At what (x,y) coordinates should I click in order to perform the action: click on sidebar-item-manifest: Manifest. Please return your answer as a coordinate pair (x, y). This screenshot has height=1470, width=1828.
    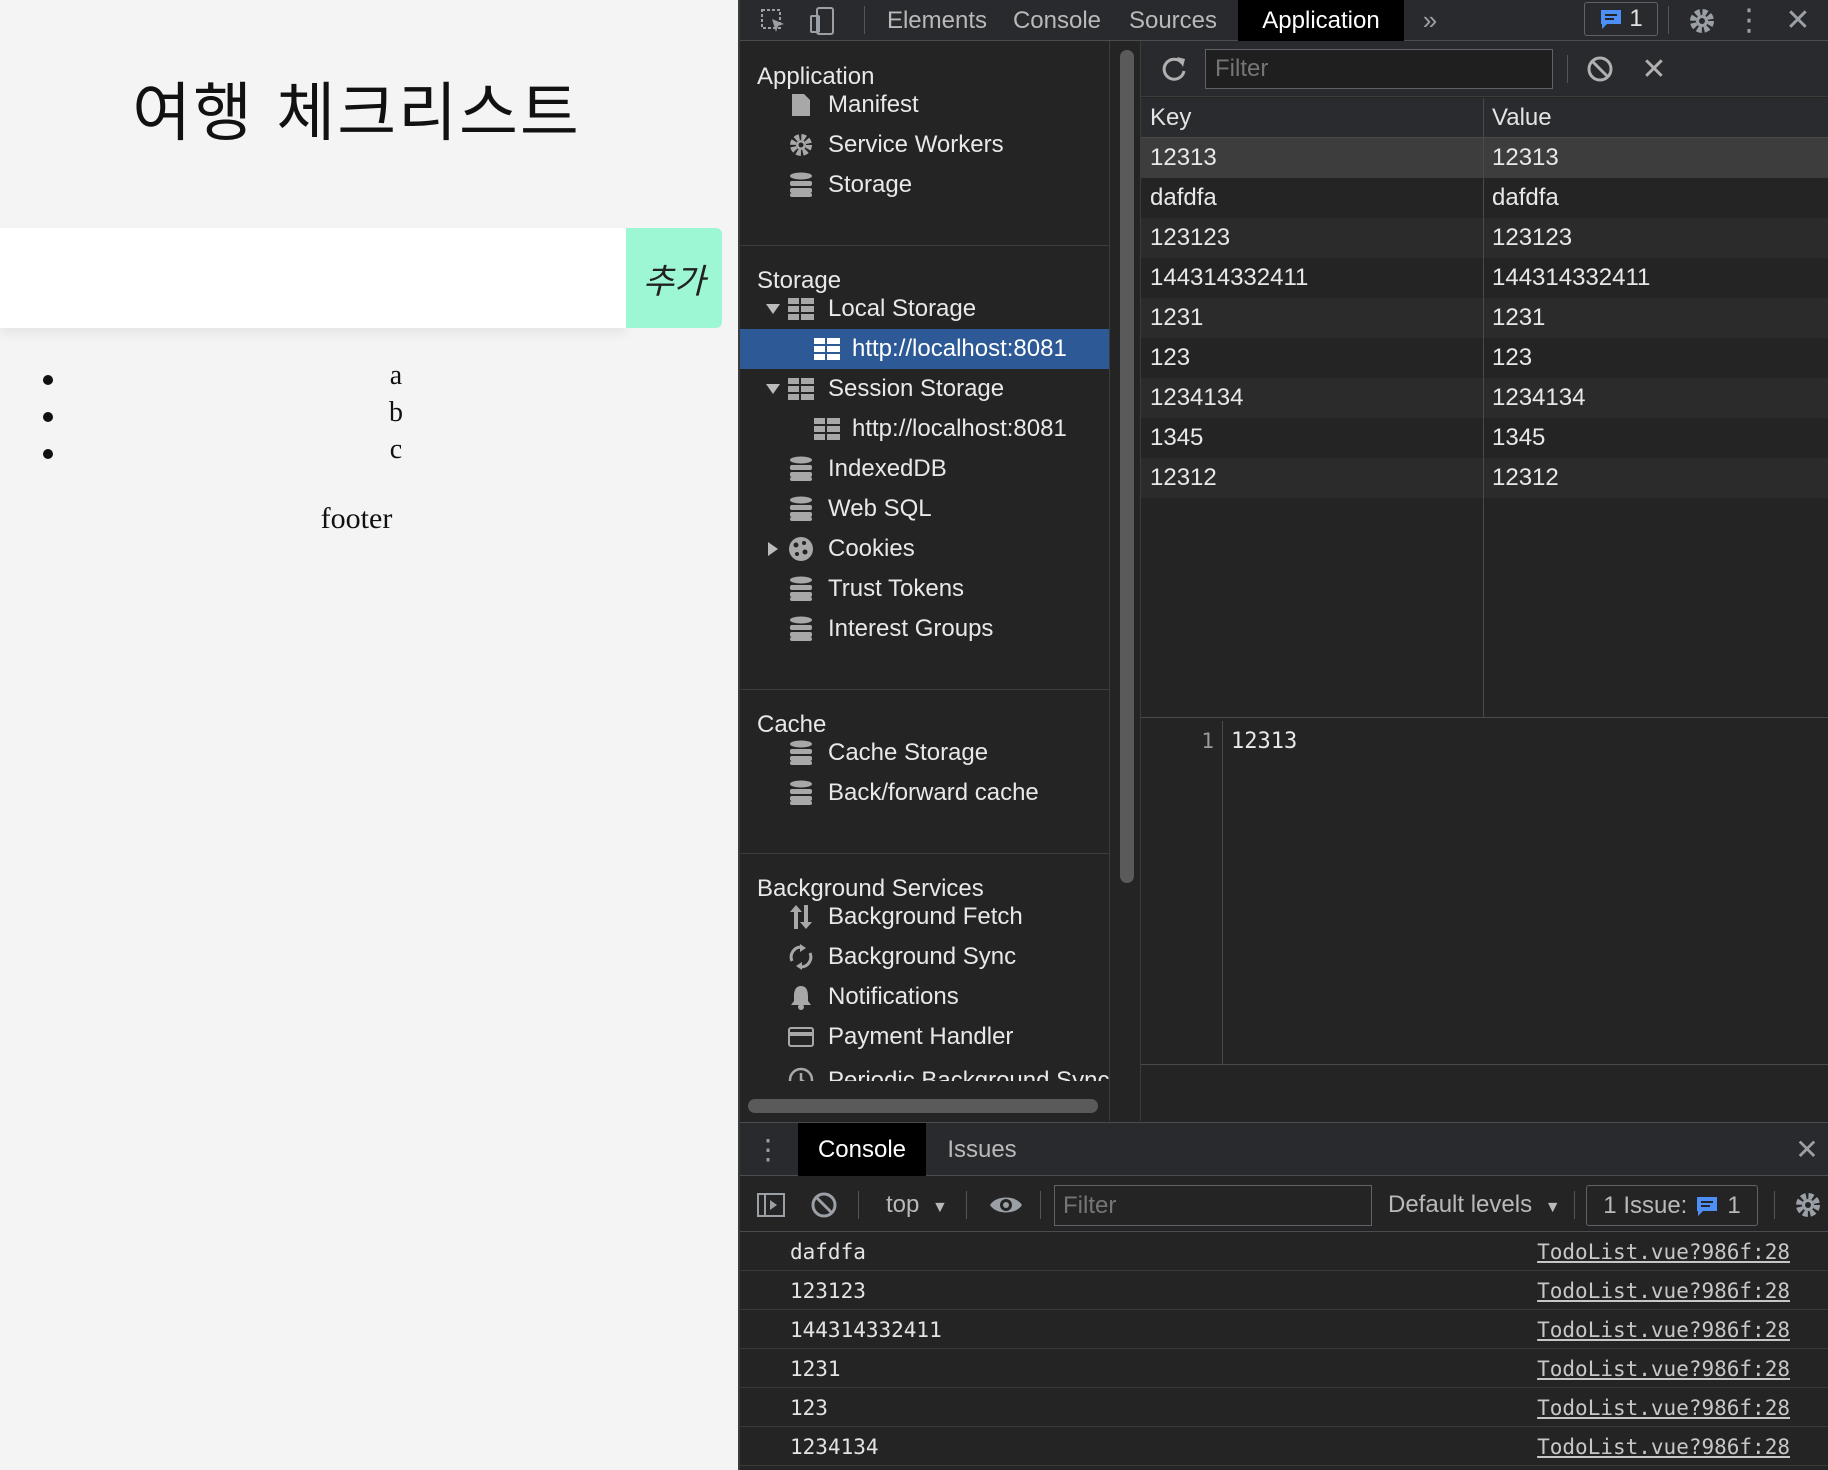
    Looking at the image, I should click on (924, 105).